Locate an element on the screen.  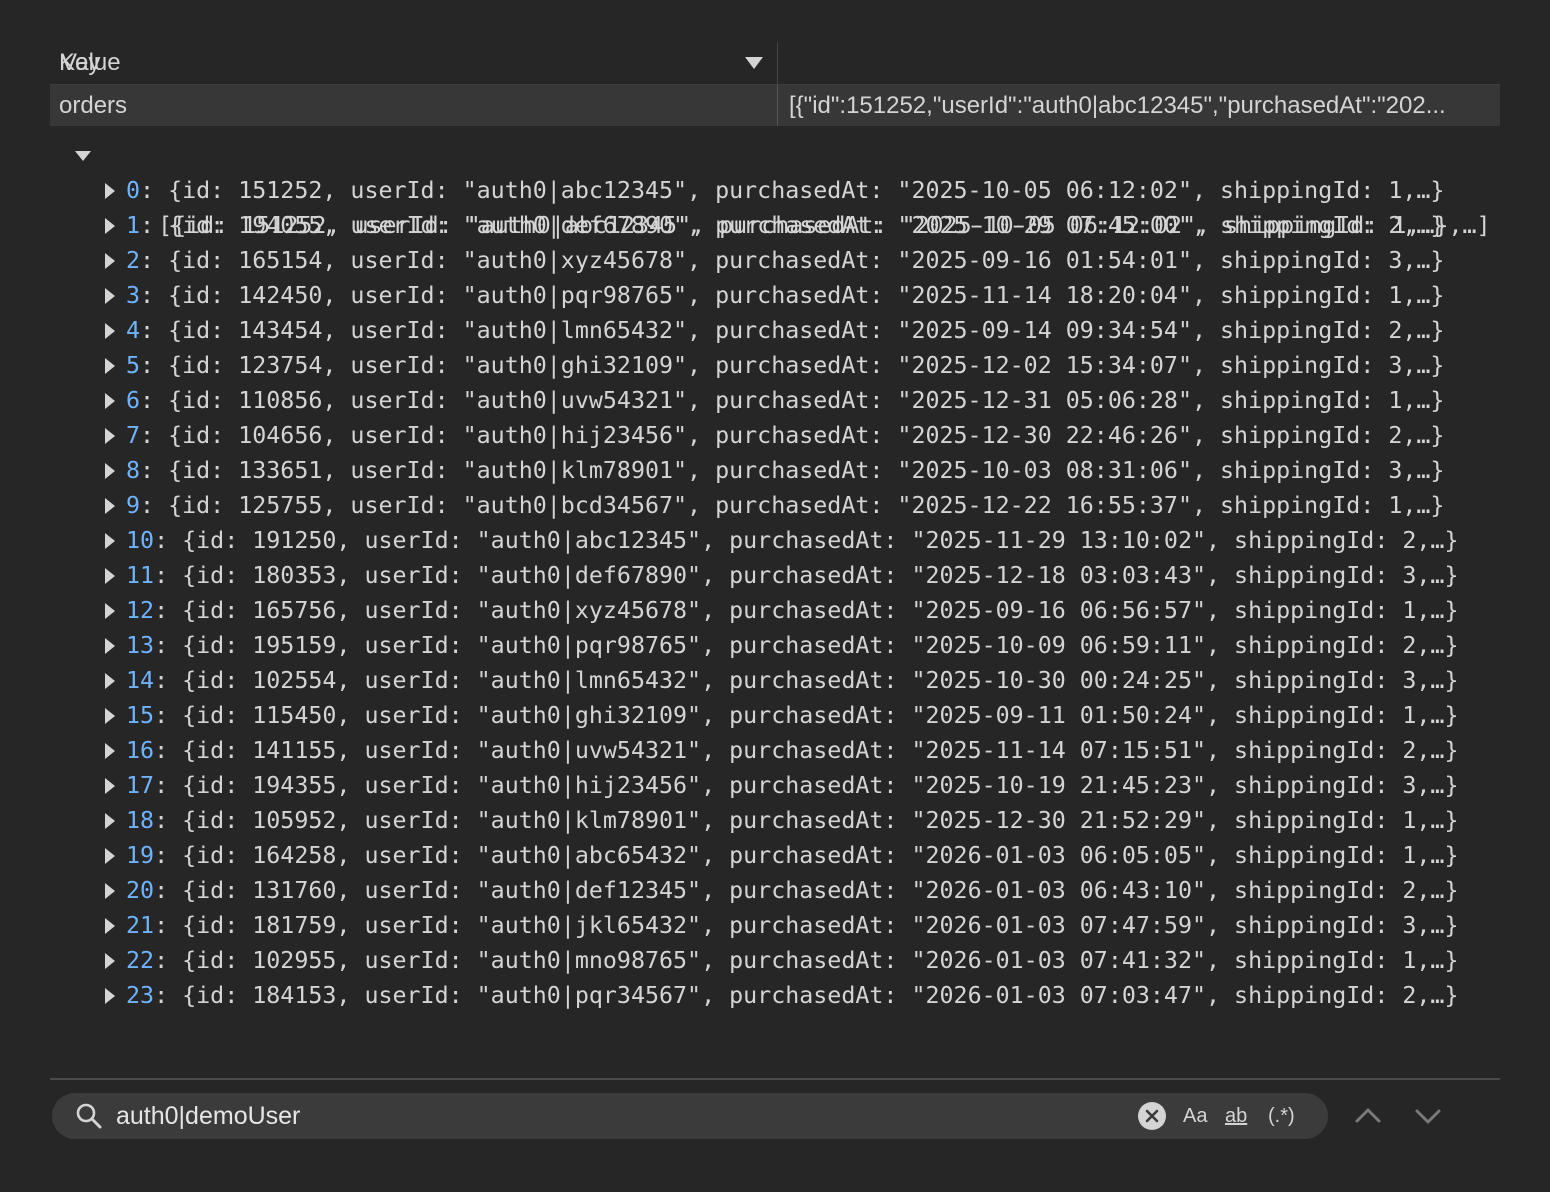
tree-item-index: 23 is located at coordinates (140, 995).